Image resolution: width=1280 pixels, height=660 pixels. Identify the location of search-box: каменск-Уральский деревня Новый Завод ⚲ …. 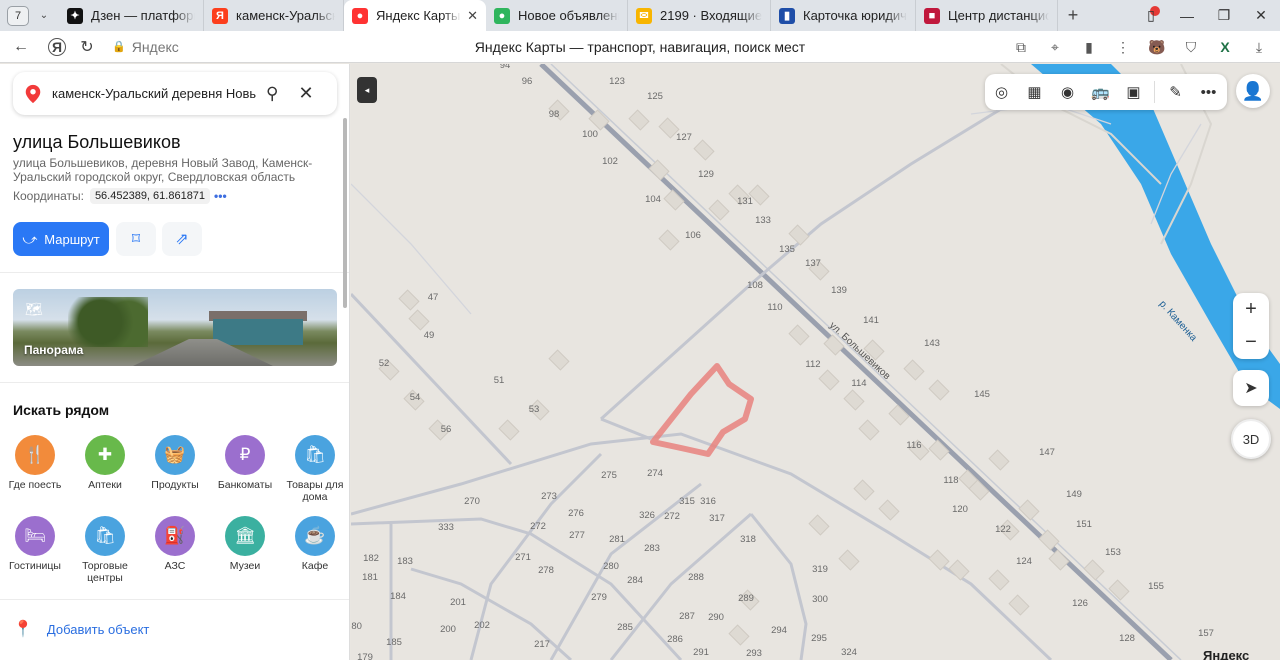
(175, 93).